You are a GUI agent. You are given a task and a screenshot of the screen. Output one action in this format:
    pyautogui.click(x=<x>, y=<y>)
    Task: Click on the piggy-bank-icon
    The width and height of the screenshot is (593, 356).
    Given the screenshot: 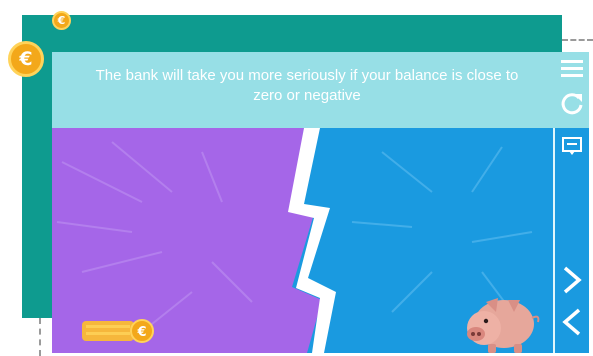 What is the action you would take?
    pyautogui.click(x=503, y=325)
    